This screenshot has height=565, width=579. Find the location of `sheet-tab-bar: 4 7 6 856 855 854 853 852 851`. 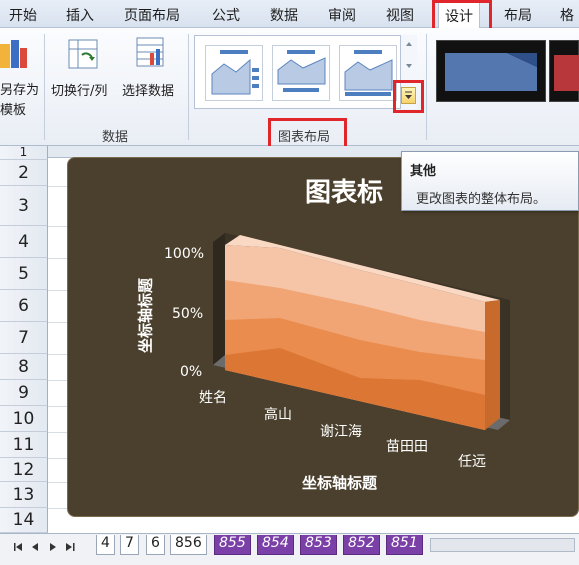

sheet-tab-bar: 4 7 6 856 855 854 853 852 851 is located at coordinates (289, 549).